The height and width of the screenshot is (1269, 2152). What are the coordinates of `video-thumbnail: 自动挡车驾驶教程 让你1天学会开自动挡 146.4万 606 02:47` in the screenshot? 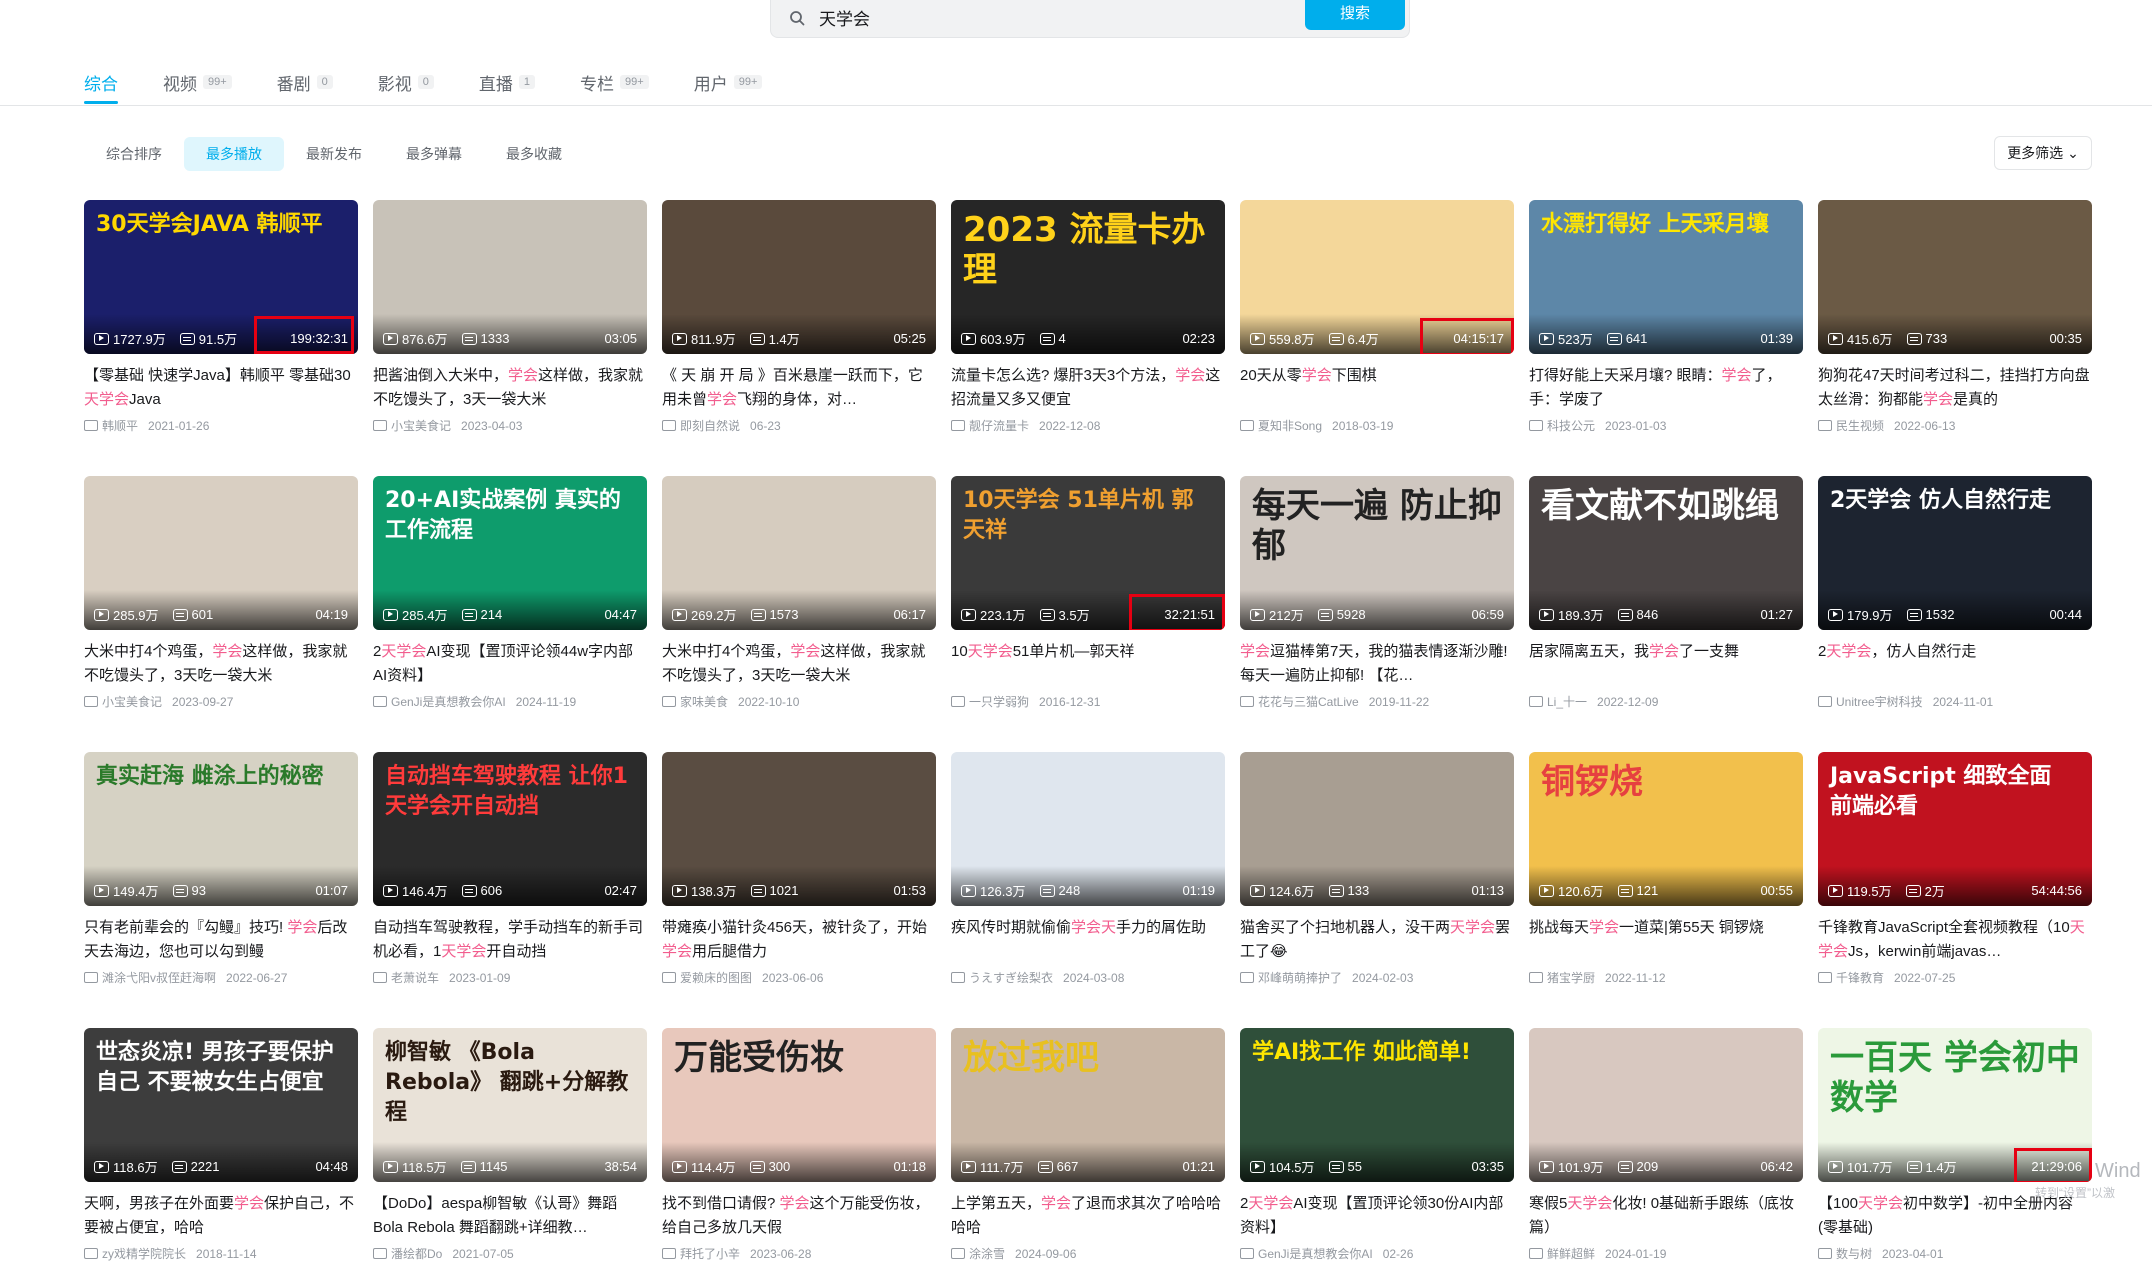 It's located at (510, 829).